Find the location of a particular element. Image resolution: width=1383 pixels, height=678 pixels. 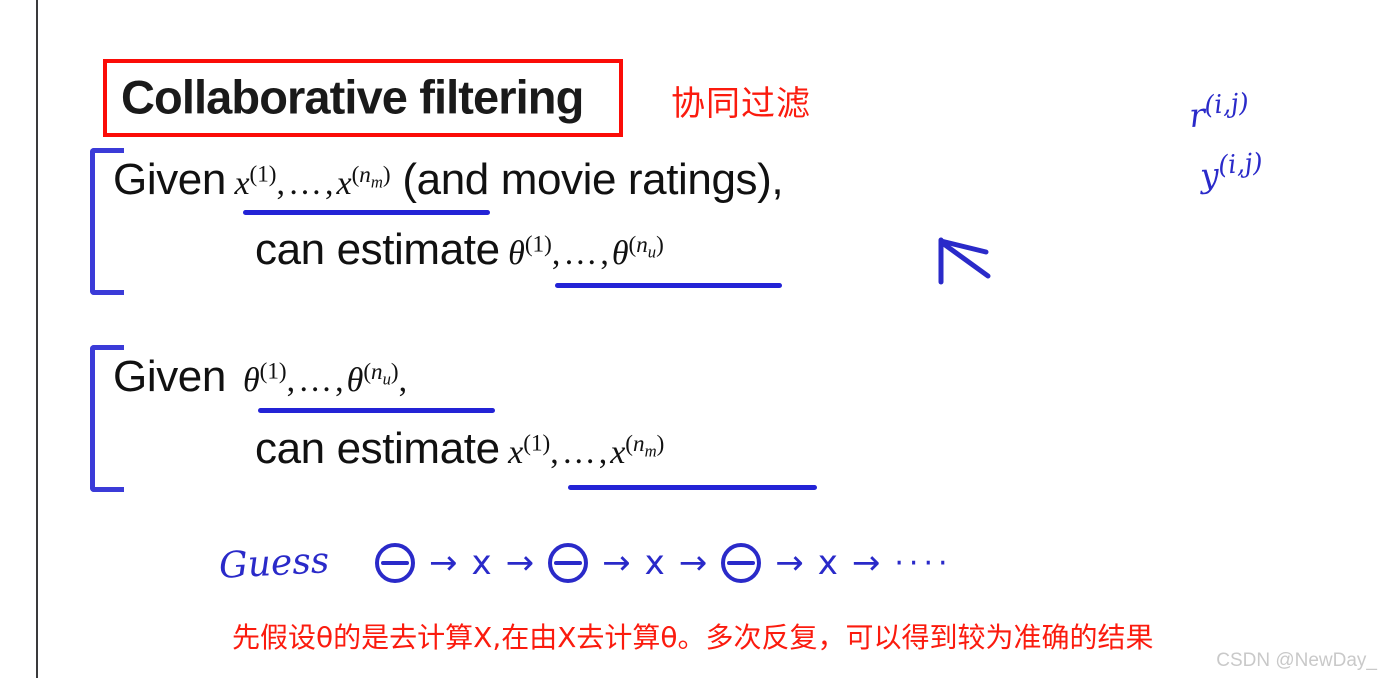

theta-dots-1: ,…, is located at coordinates (581, 253).